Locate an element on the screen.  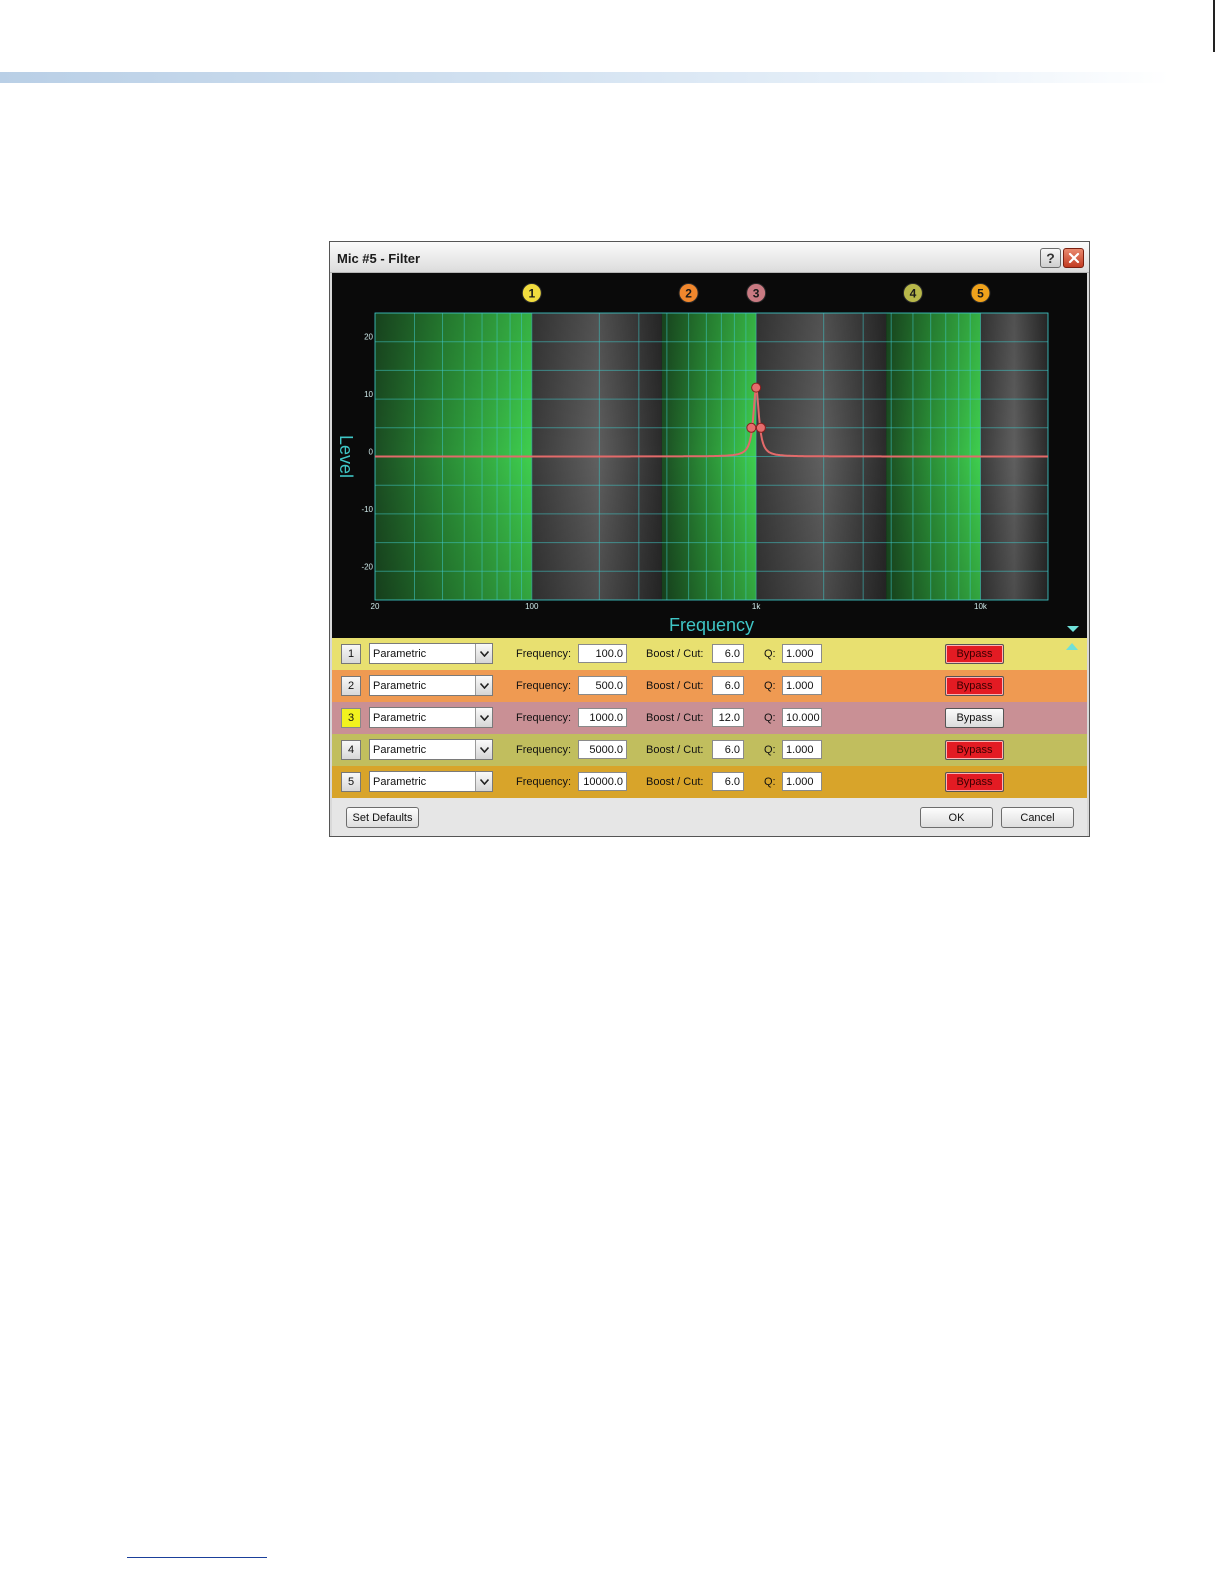
band-select-button: 1 is located at coordinates (351, 654).